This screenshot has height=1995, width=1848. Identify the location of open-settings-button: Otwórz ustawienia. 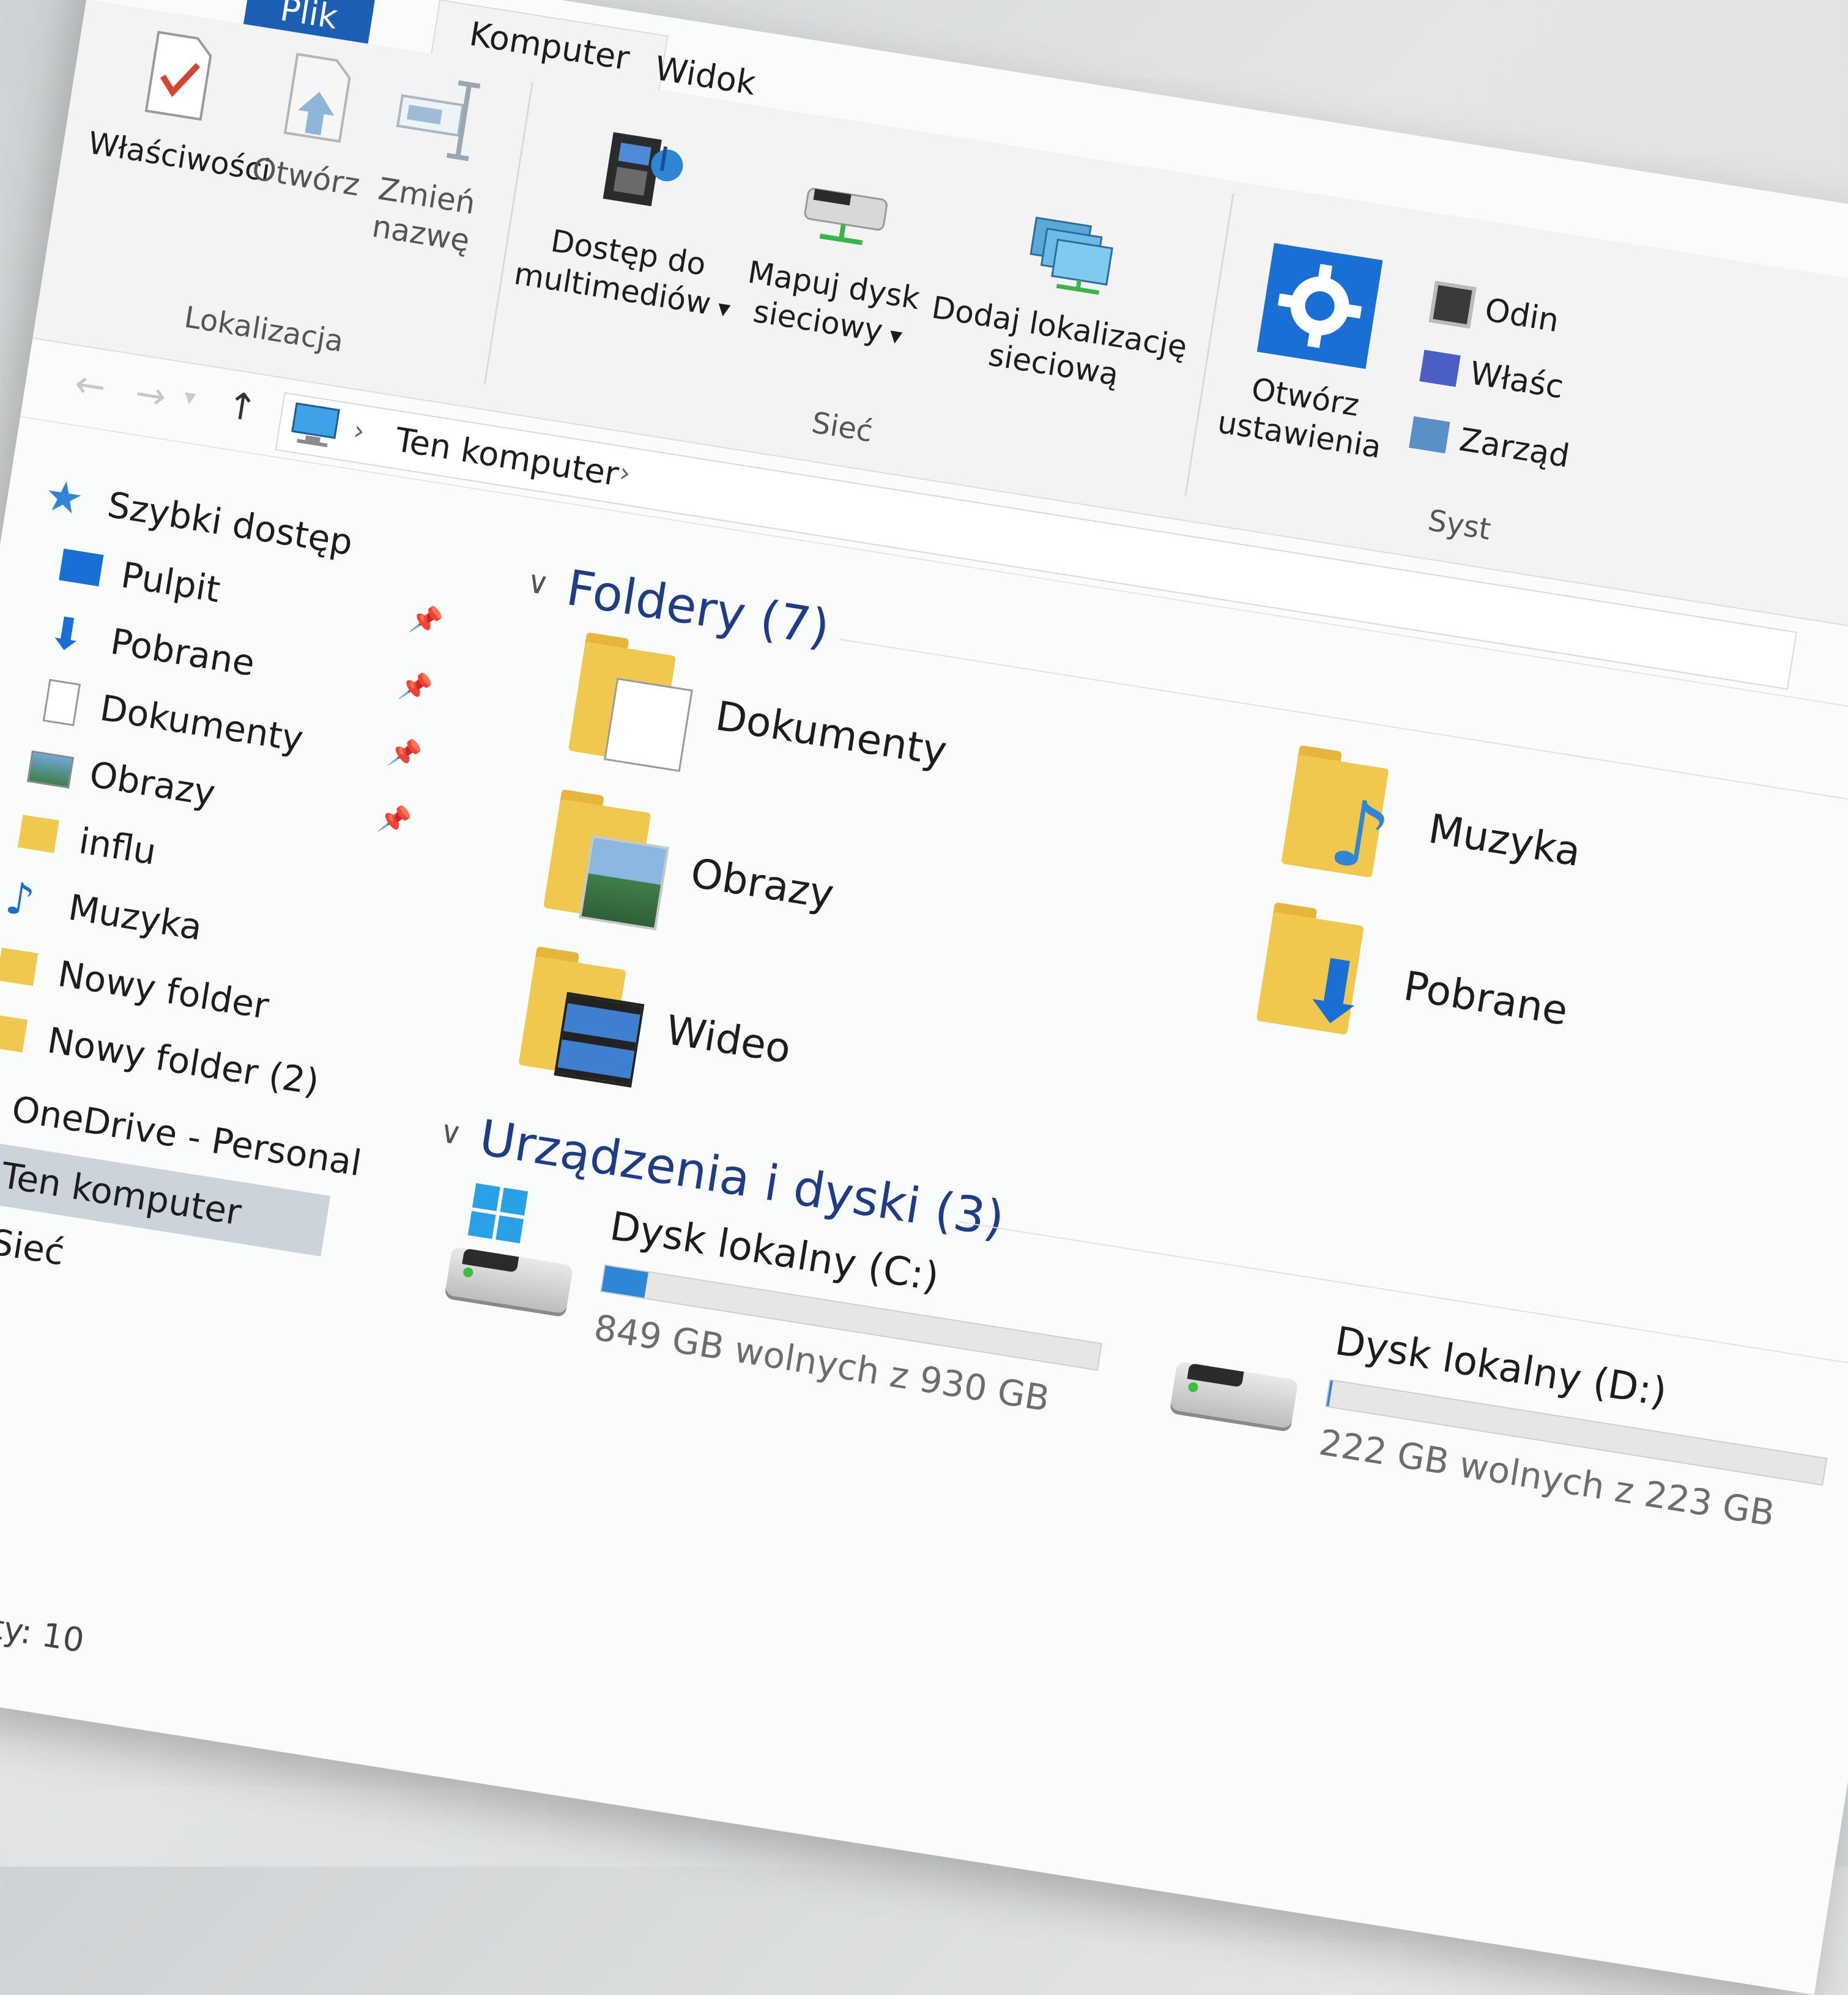
(1312, 352).